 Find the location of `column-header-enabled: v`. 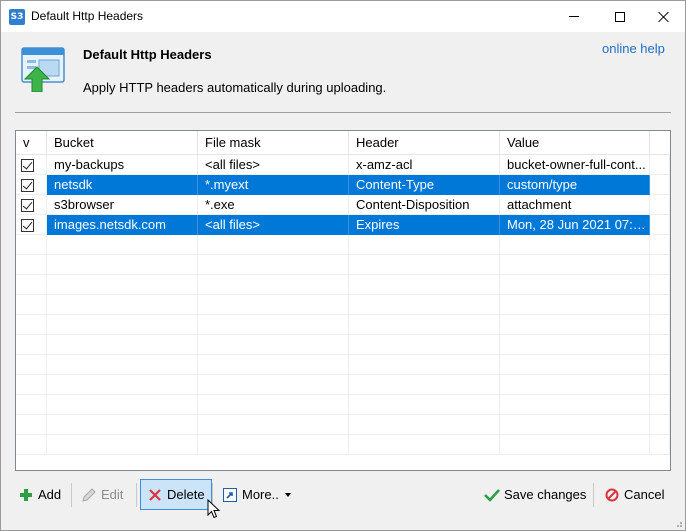

column-header-enabled: v is located at coordinates (31, 143).